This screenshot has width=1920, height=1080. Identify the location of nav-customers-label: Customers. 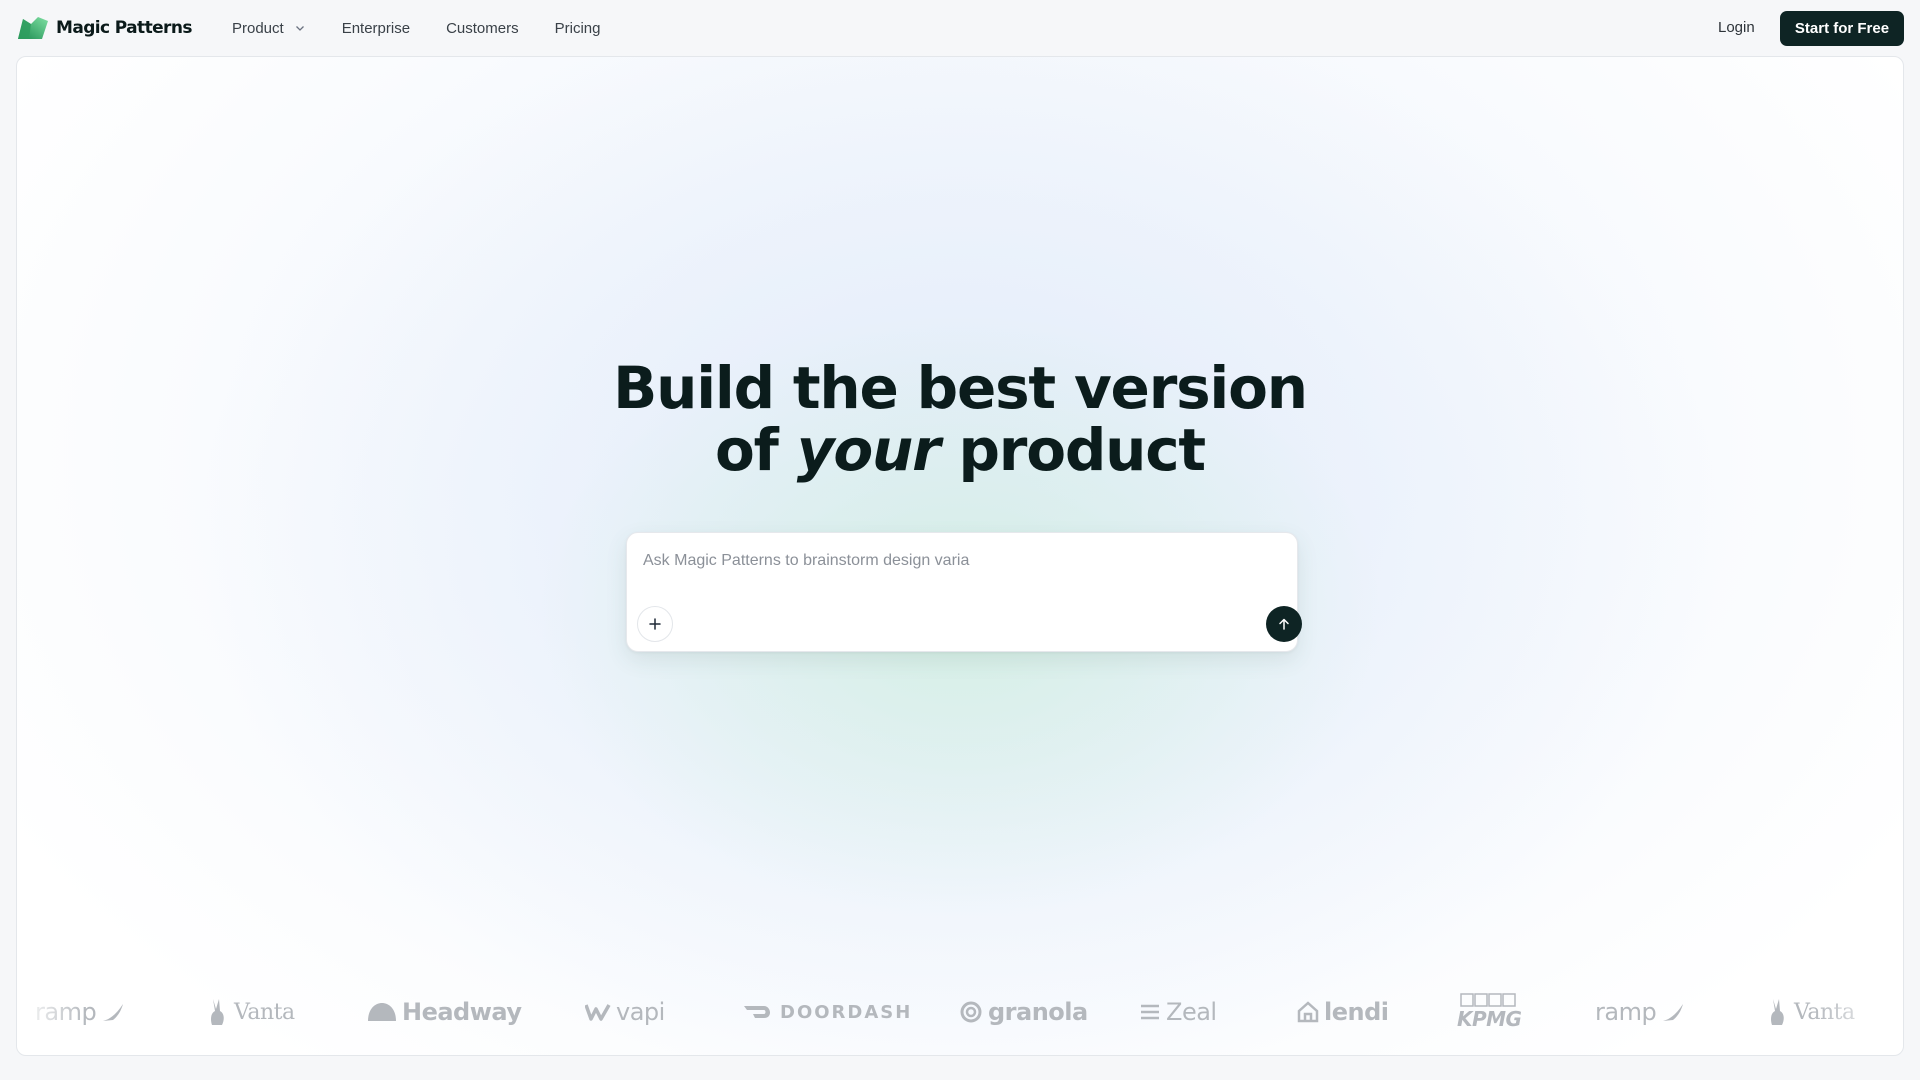
(482, 28).